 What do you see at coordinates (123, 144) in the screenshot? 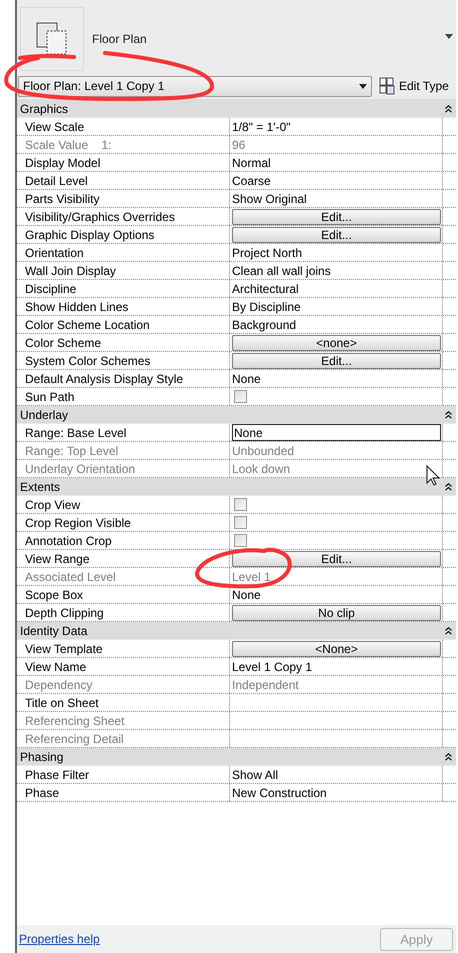
I see `property-label: Scale Value 1:` at bounding box center [123, 144].